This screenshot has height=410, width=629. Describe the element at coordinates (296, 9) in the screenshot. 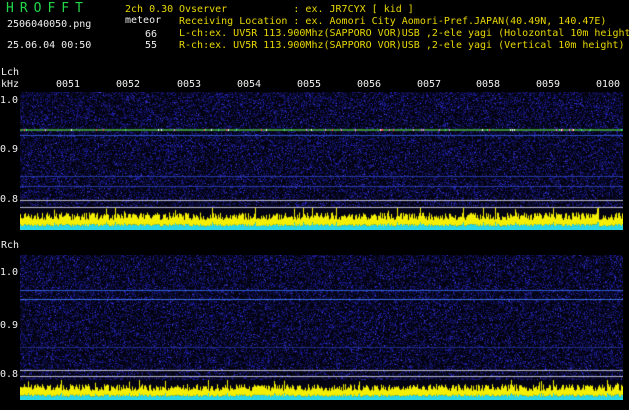

I see `observer-info: Ovserver : ex. JR7CYX [ kid ]` at that location.